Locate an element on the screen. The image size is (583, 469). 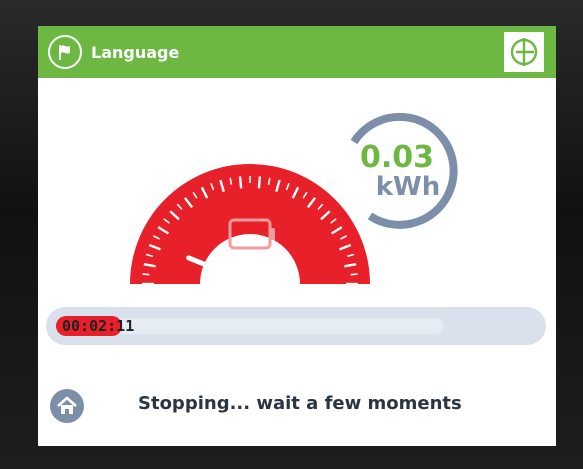
energy-value: 0.03 is located at coordinates (397, 157).